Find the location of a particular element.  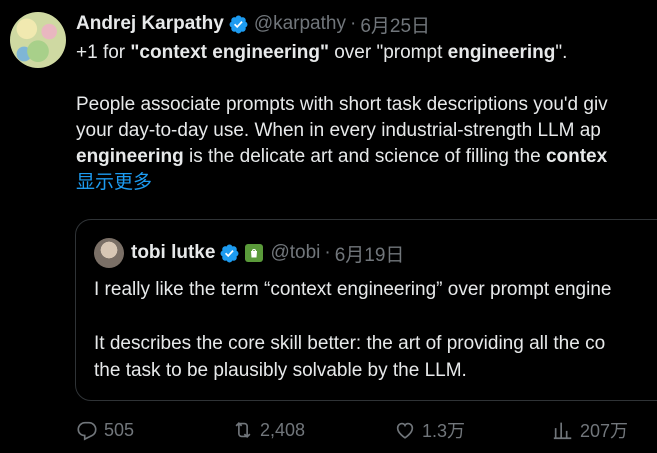

views-count: 207万 is located at coordinates (604, 431).